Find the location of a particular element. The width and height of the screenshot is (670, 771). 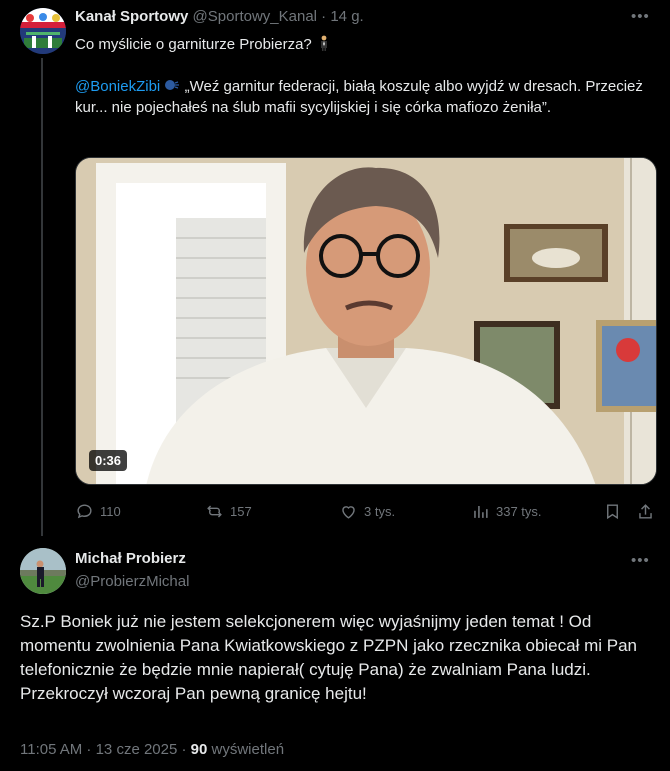

tweet-line-1: Co myślicie o garniturze Probierza? is located at coordinates (195, 44).